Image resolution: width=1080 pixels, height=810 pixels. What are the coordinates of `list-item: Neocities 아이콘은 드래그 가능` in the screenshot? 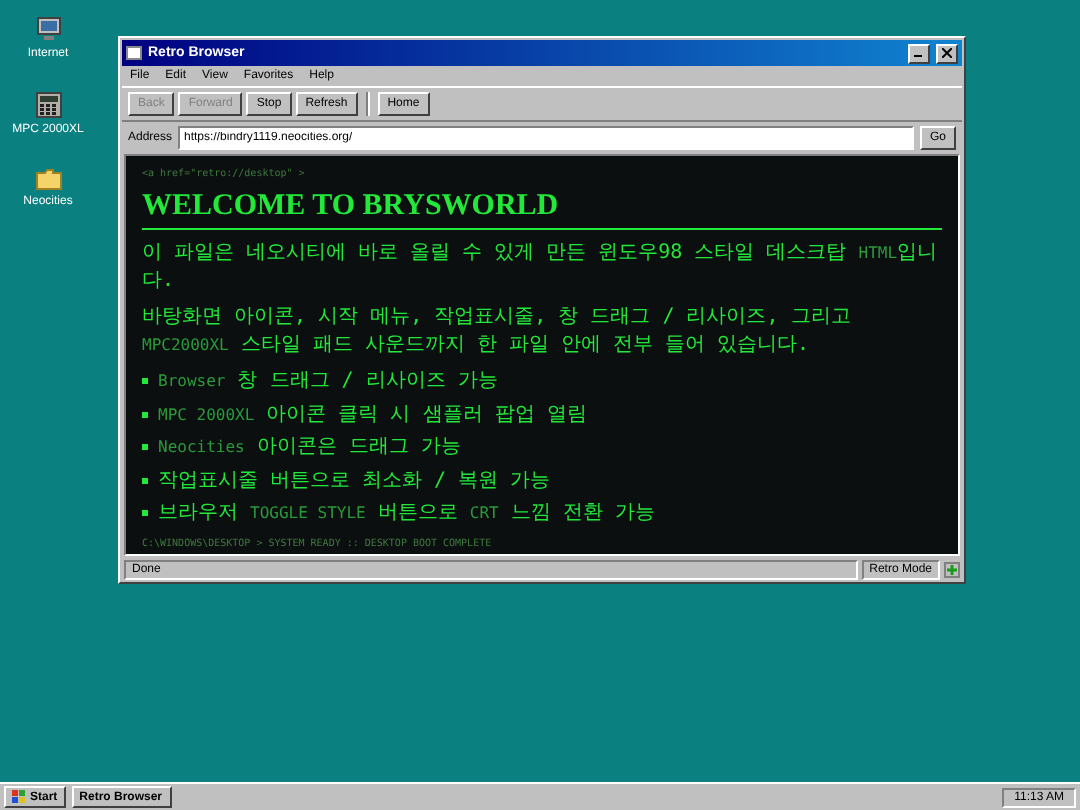 It's located at (309, 447).